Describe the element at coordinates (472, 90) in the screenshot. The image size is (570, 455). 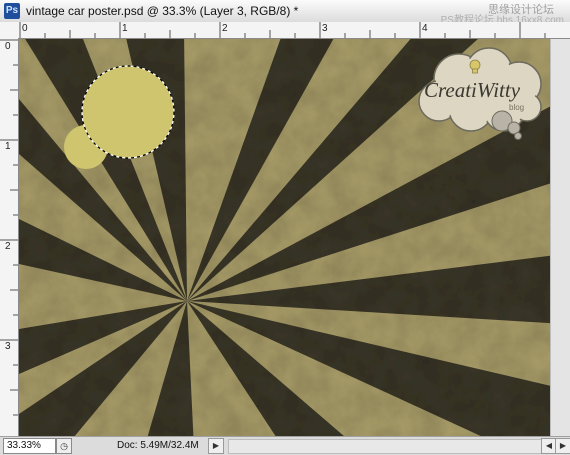
I see `logo-text: CreatiWitty` at that location.